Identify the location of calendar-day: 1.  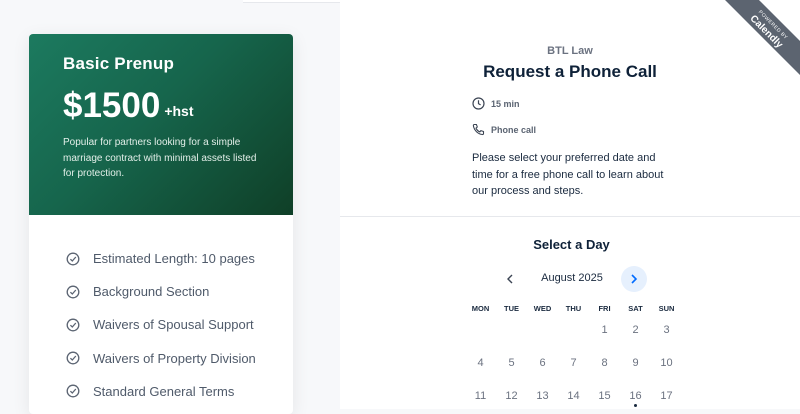
(604, 330).